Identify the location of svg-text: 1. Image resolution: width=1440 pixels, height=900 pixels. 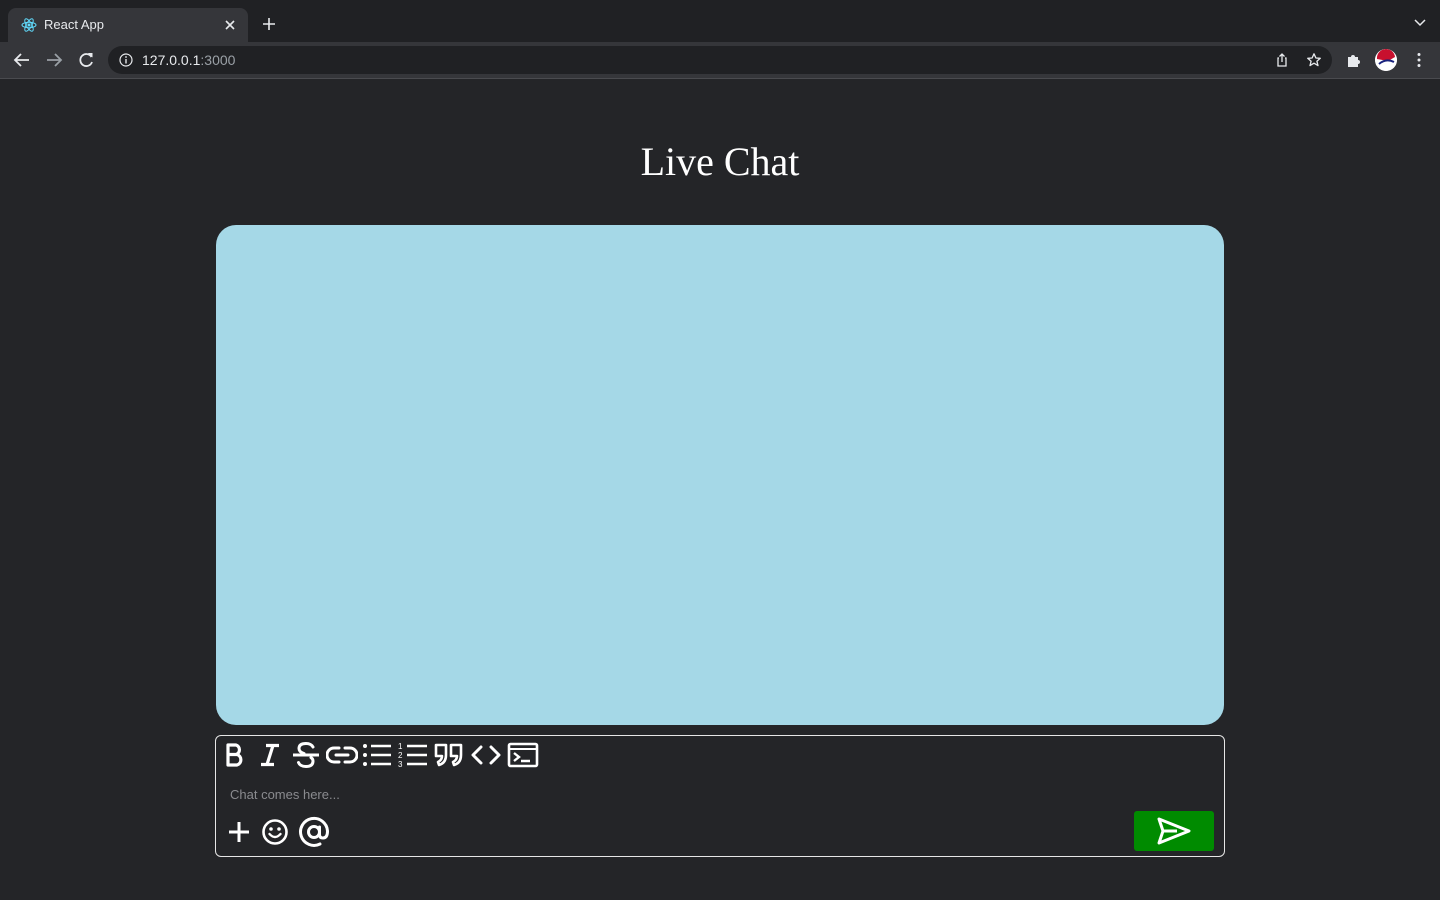
(400, 746).